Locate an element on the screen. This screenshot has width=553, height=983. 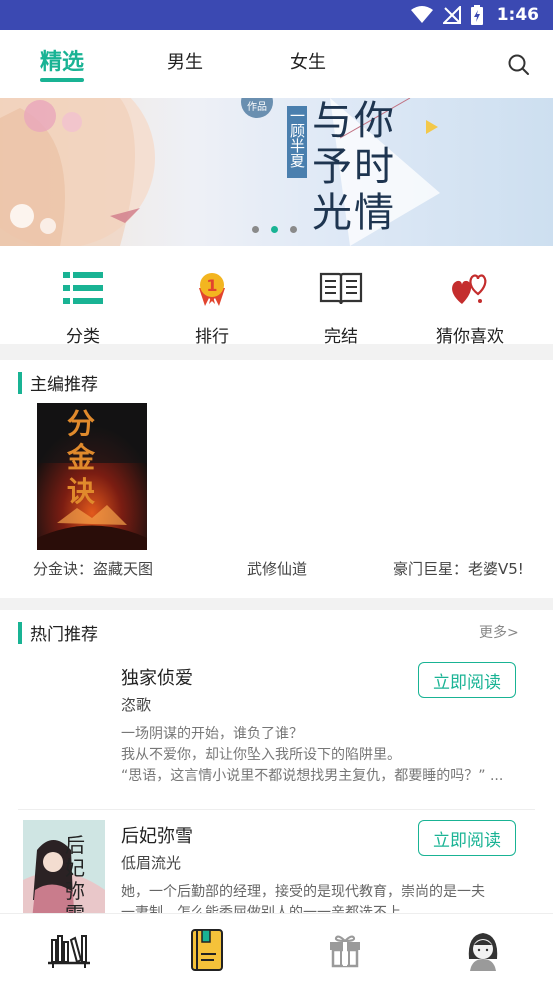
section-title: 主编推荐 is located at coordinates (64, 385).